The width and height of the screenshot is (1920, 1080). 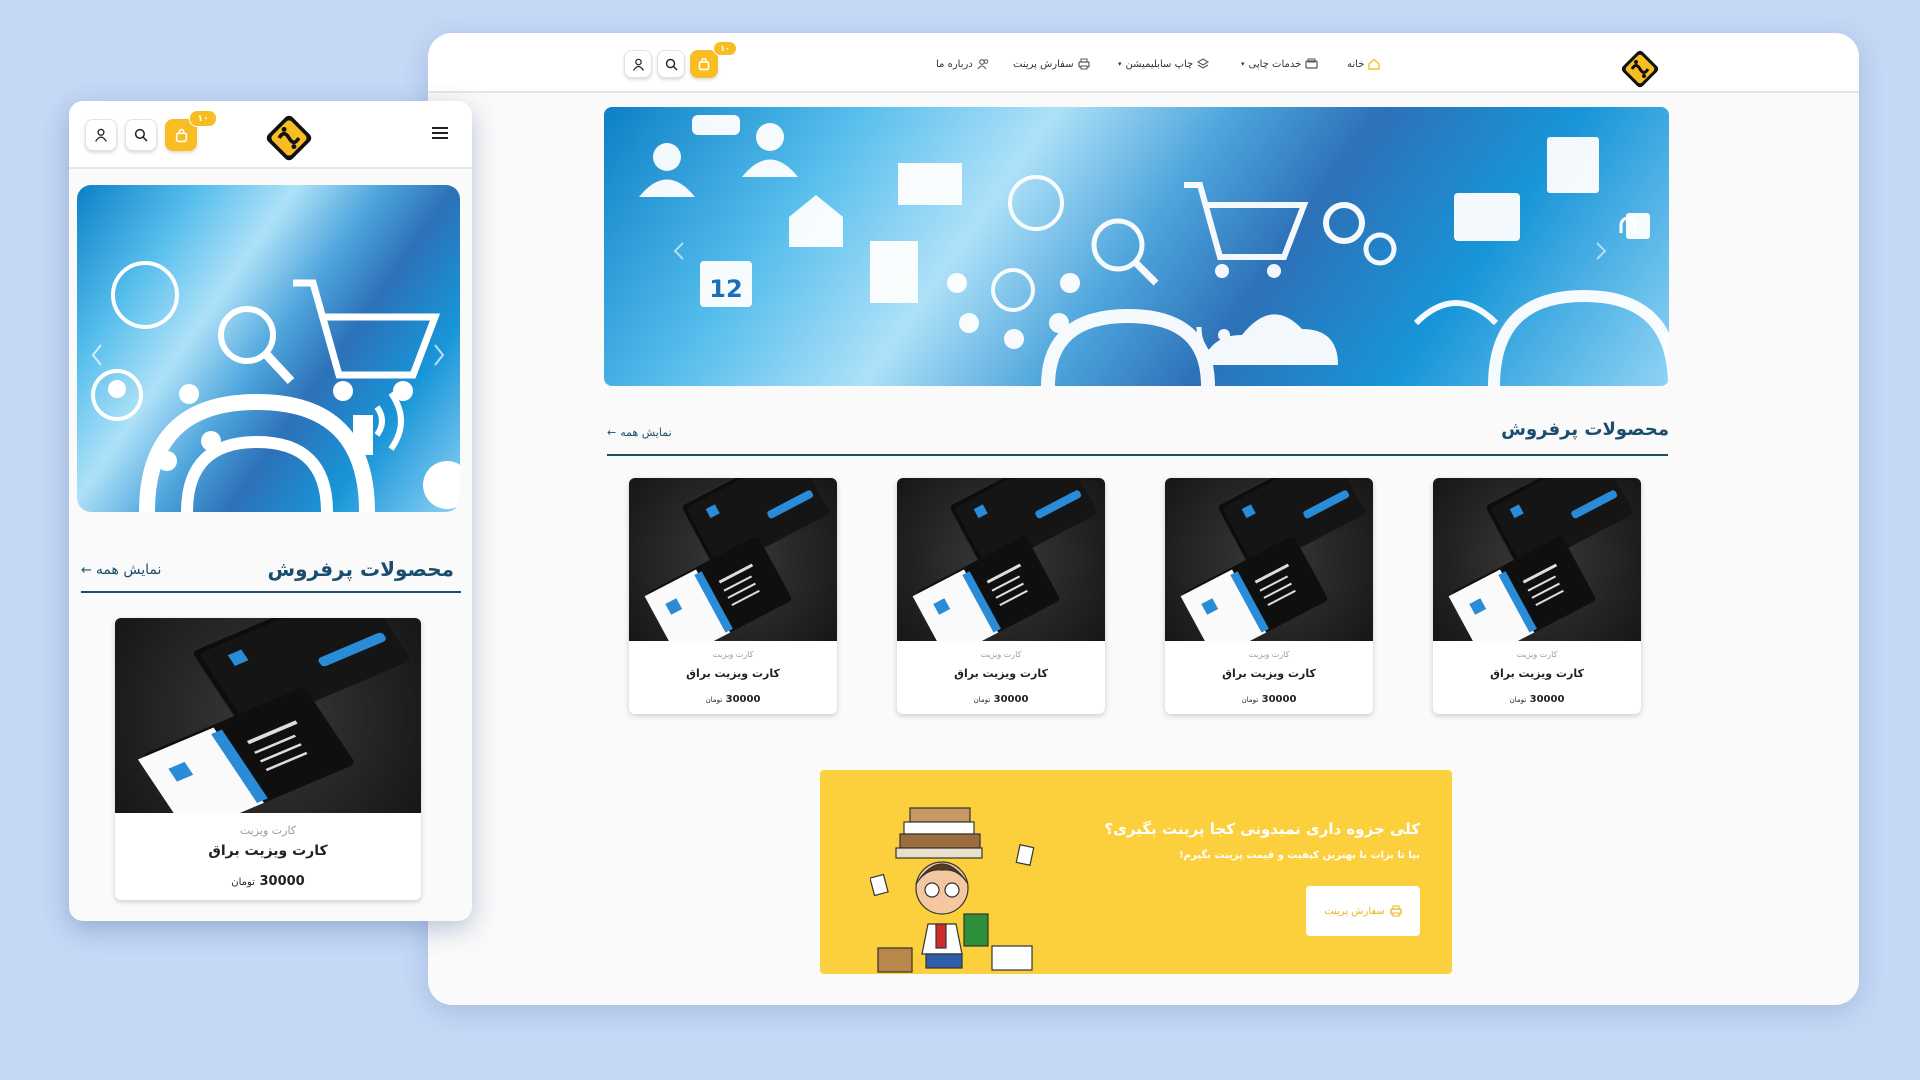 I want to click on hamburger-icon, so click(x=440, y=133).